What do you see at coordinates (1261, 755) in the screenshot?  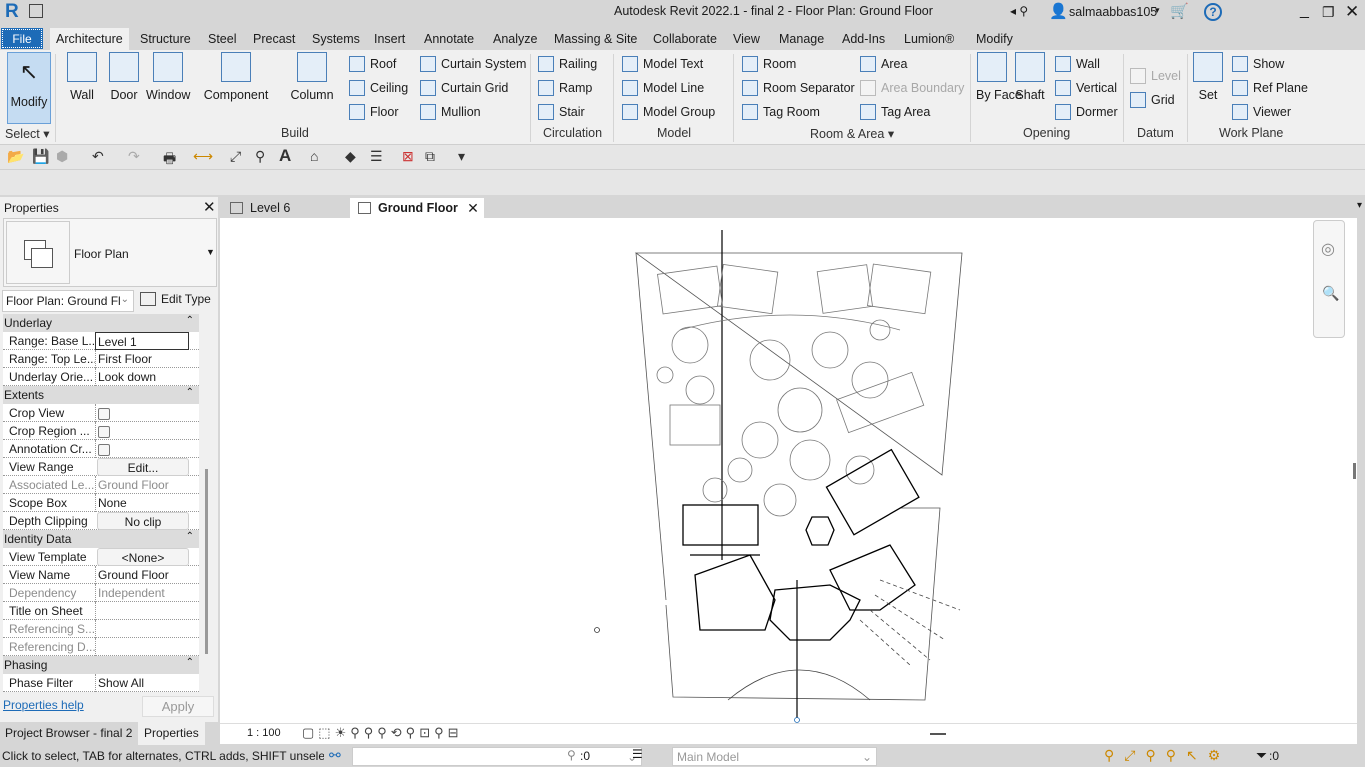 I see `filter-icon: ⏷` at bounding box center [1261, 755].